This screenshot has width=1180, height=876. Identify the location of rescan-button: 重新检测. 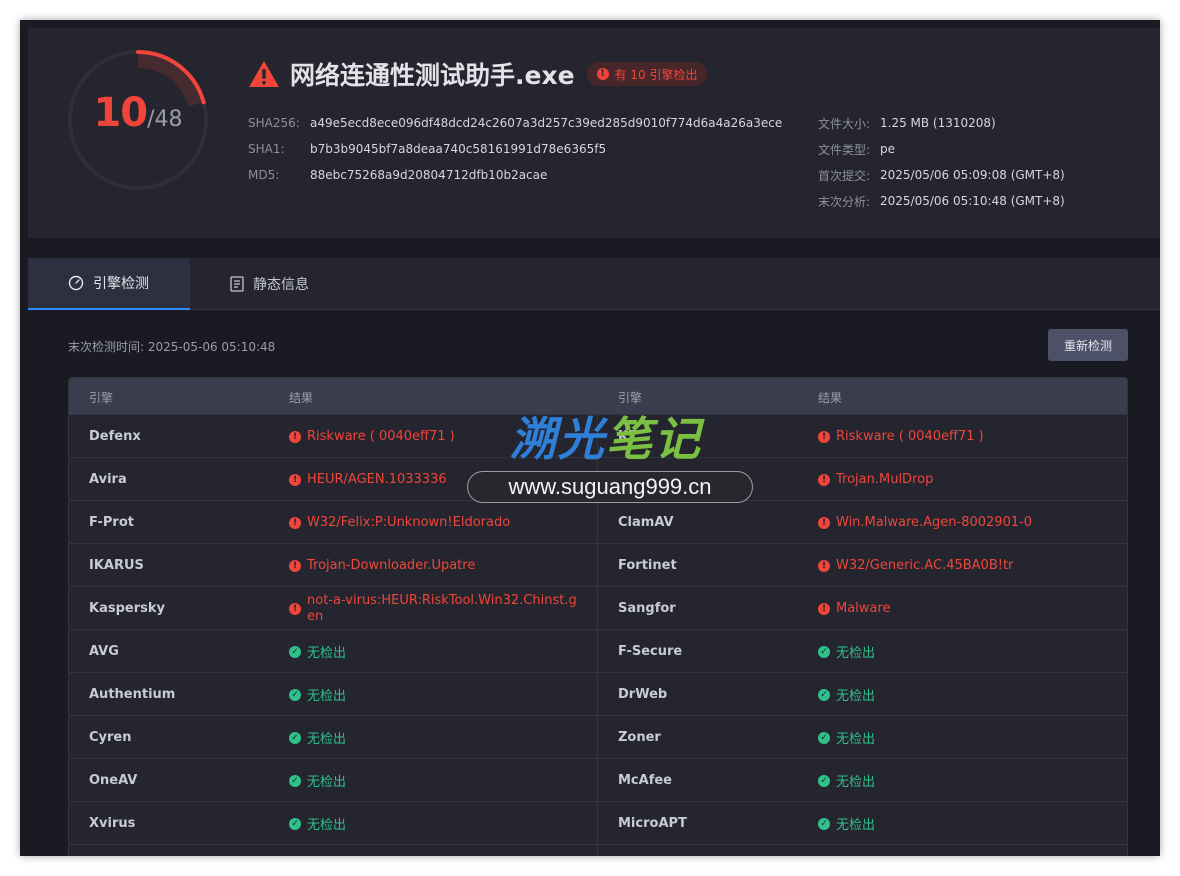
(1088, 345).